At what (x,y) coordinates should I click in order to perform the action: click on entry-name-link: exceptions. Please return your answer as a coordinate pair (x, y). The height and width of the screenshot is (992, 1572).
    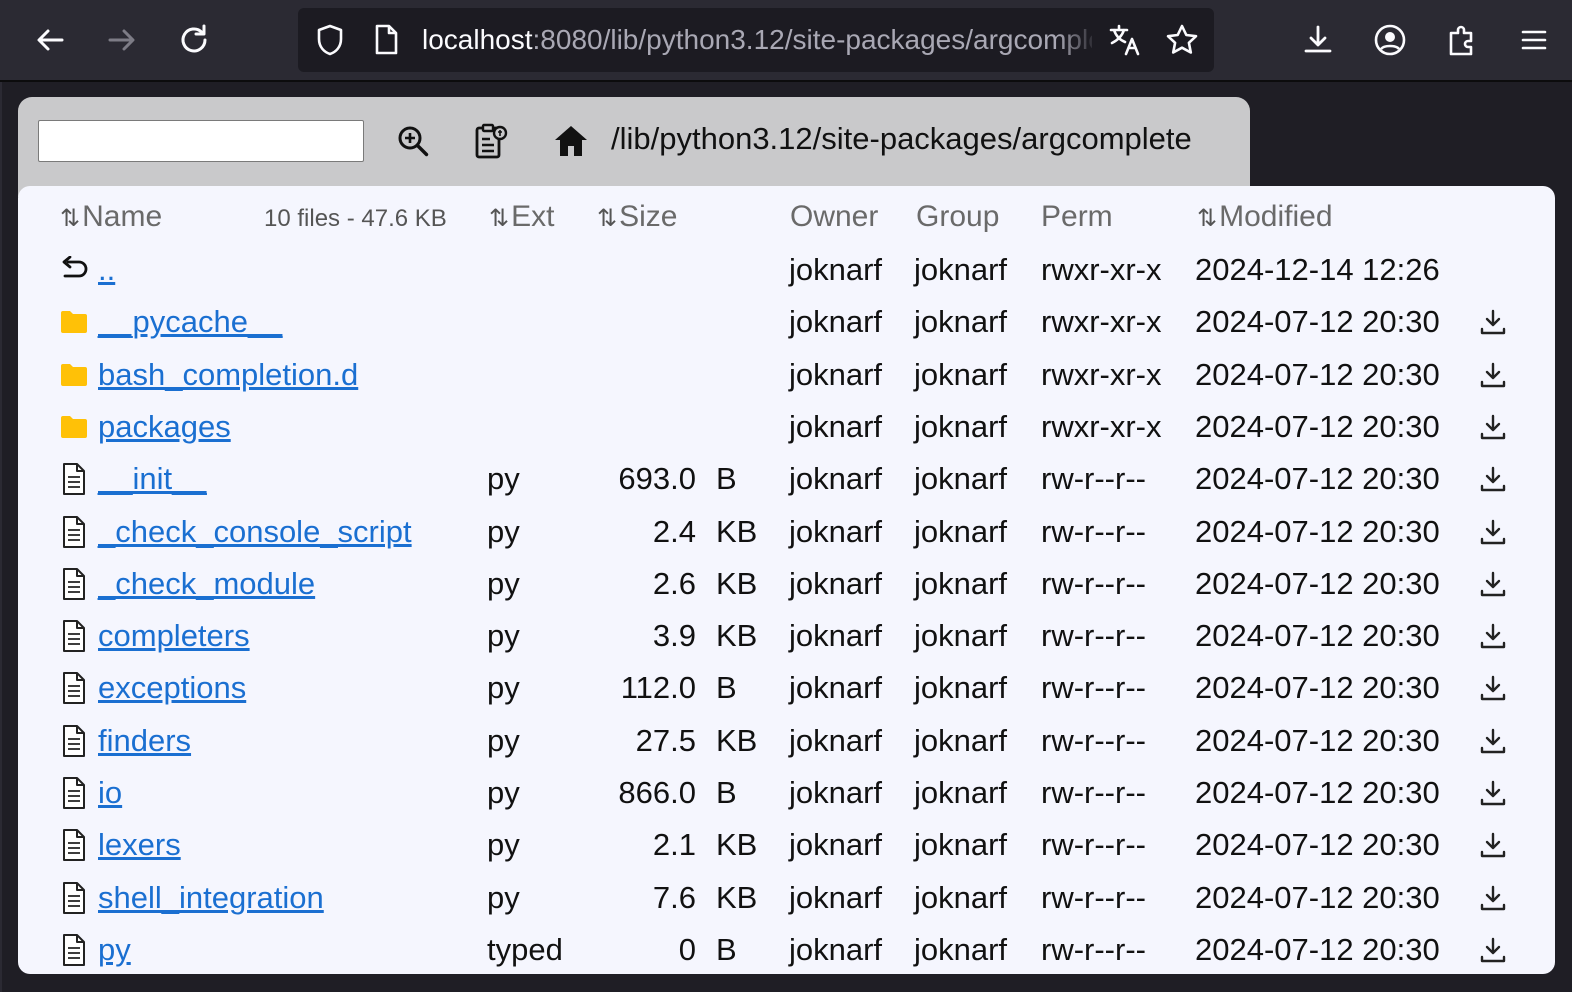
    Looking at the image, I should click on (172, 688).